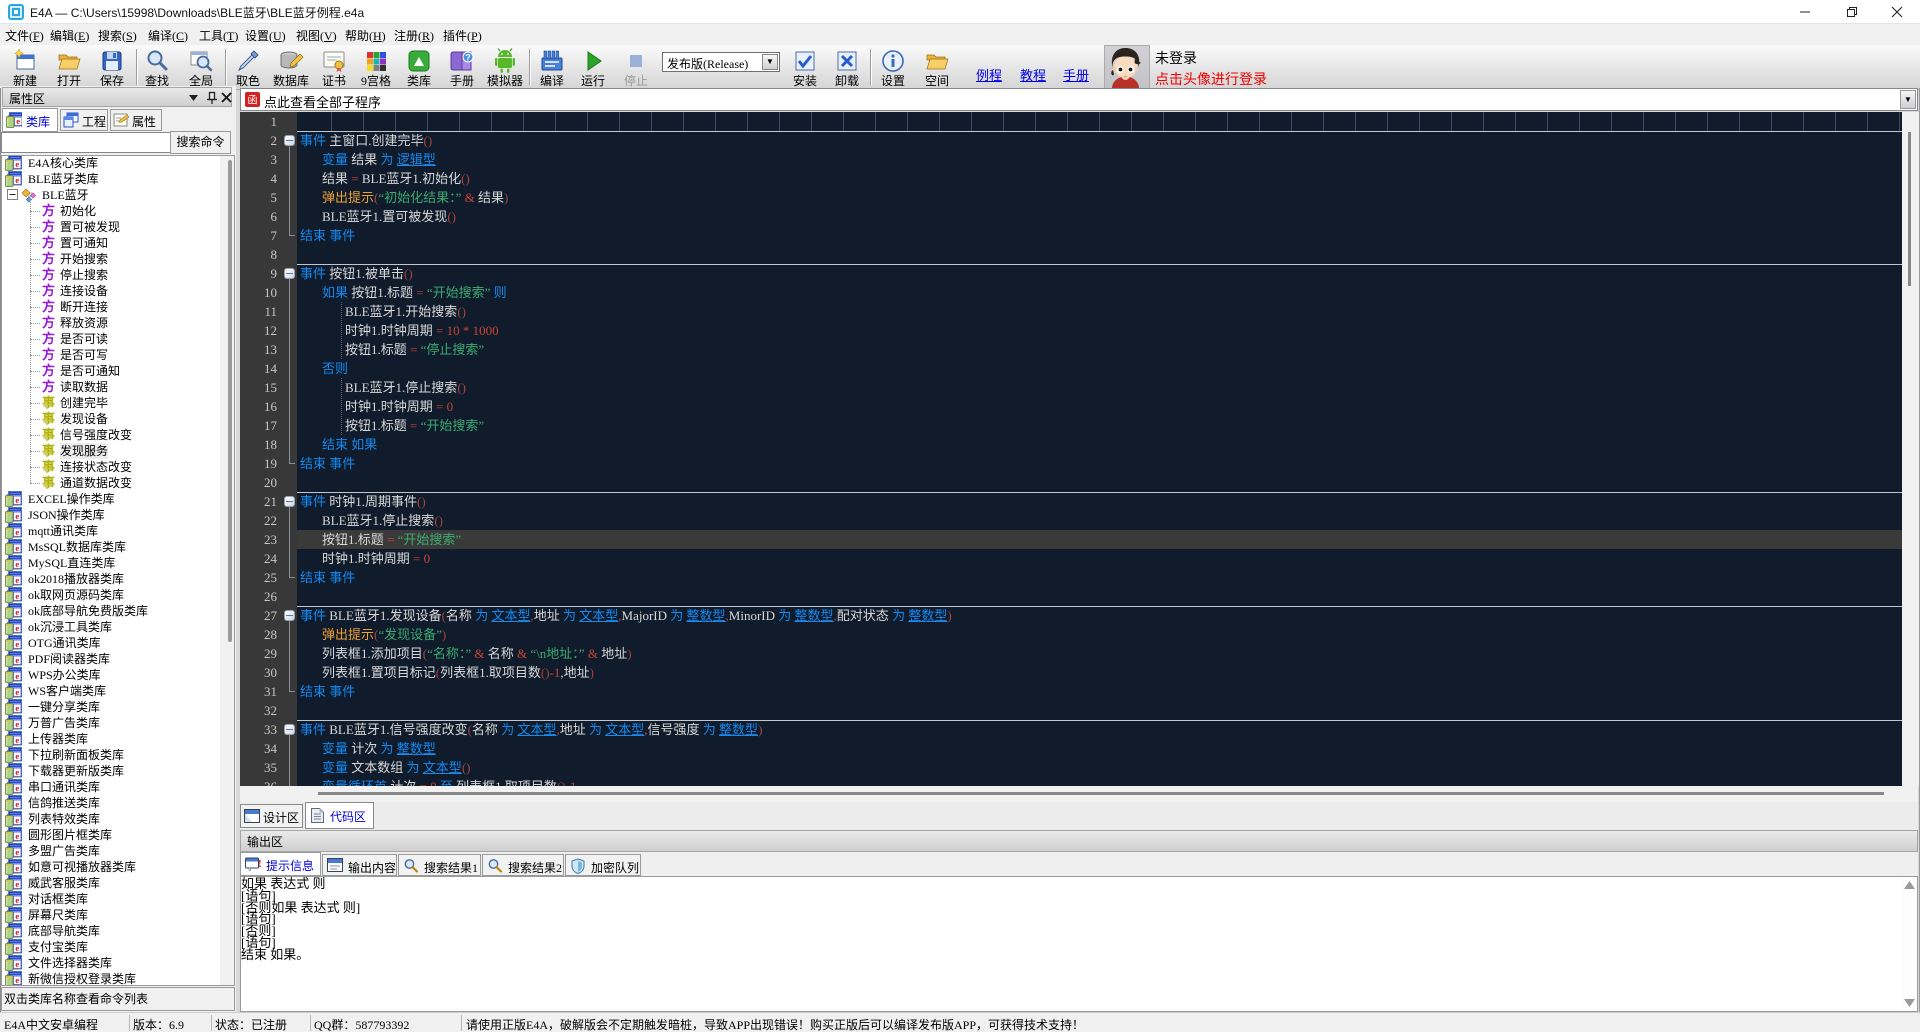 The width and height of the screenshot is (1920, 1032). Describe the element at coordinates (253, 101) in the screenshot. I see `svg-text: 函` at that location.